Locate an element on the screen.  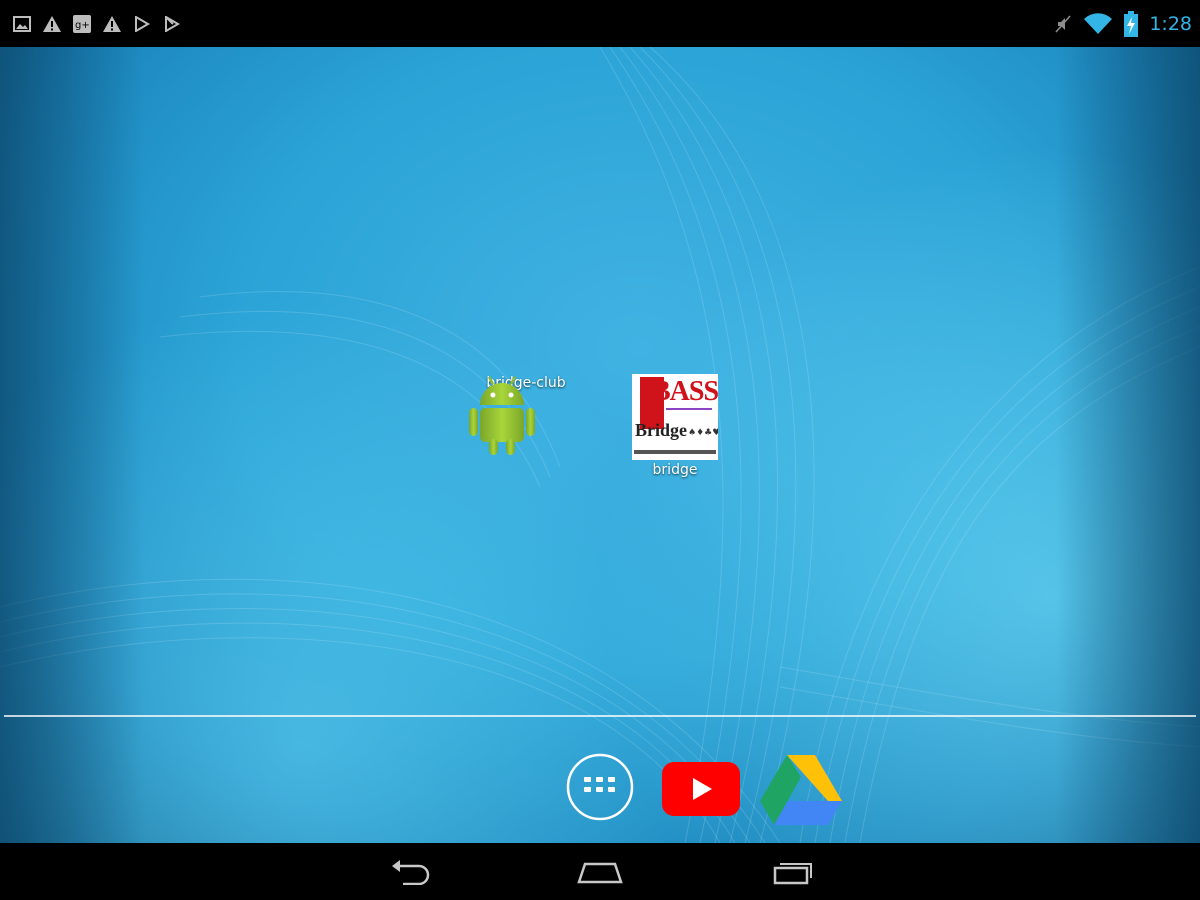
battery-charging-icon is located at coordinates (1131, 24).